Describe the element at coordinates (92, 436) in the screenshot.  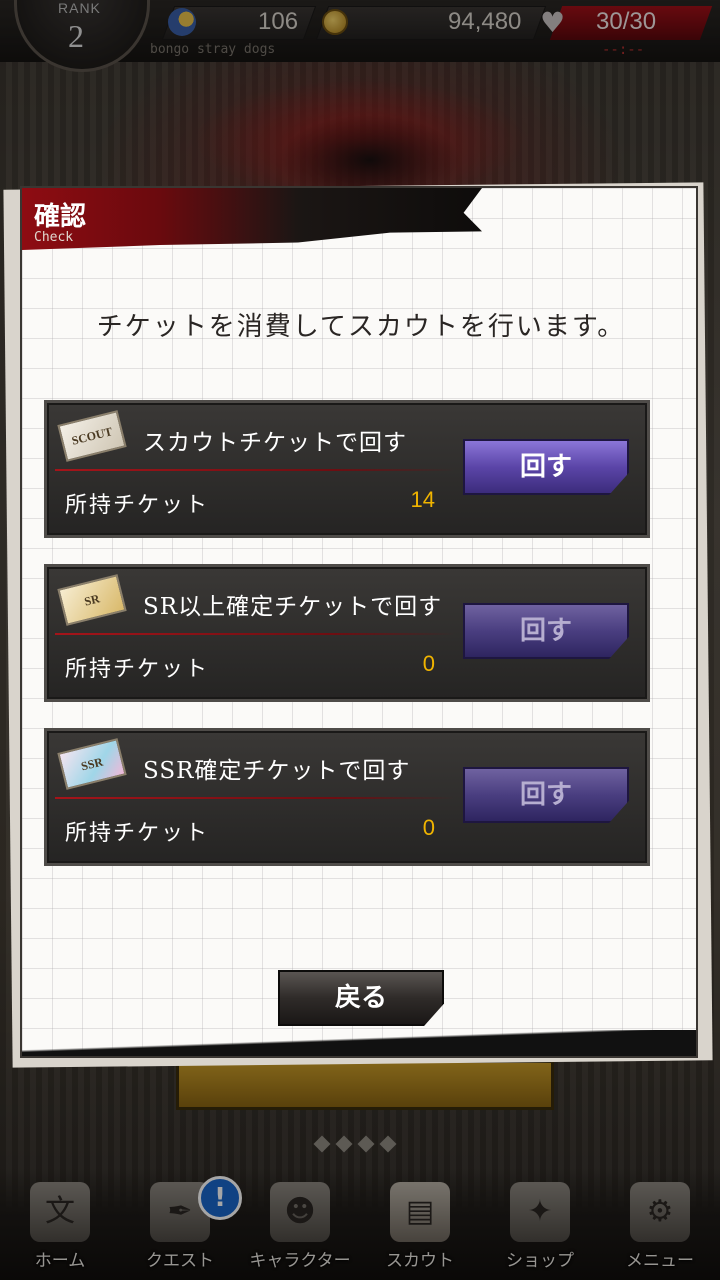
I see `scout-ticket-icon: SCOUT` at that location.